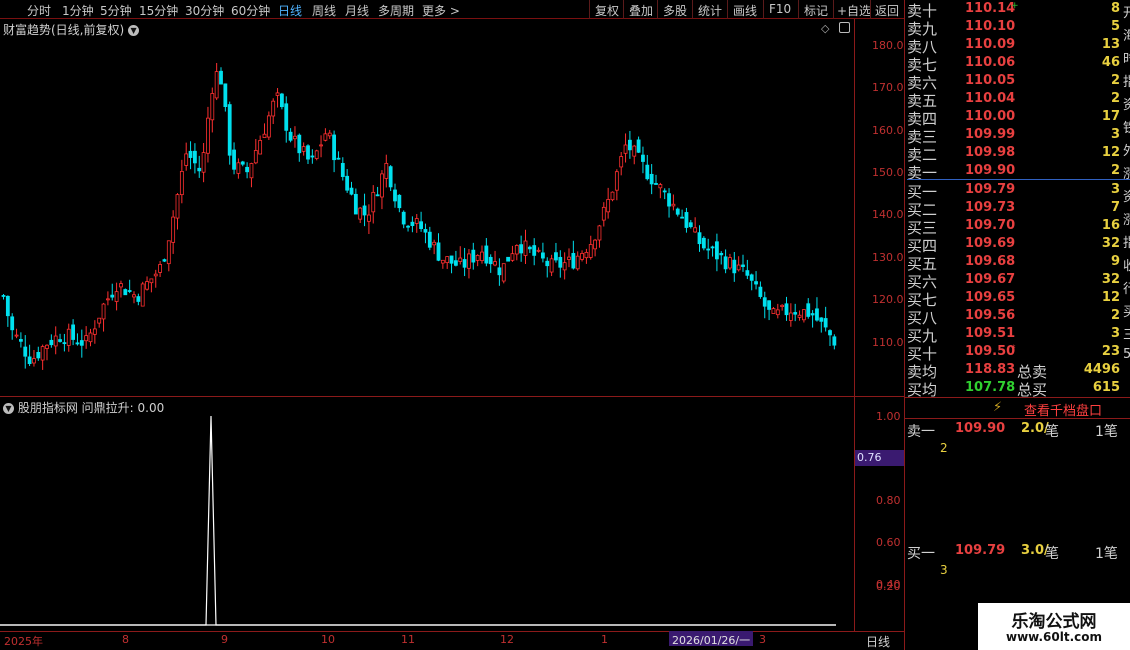  I want to click on buy1-unit: 笔, so click(1052, 554).